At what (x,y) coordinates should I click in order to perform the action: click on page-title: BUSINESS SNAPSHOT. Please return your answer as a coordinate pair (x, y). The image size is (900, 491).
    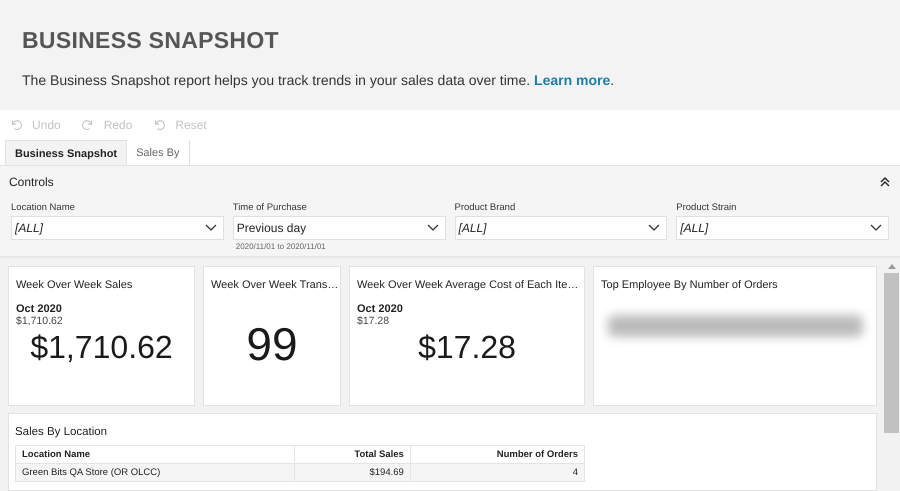
    Looking at the image, I should click on (151, 40).